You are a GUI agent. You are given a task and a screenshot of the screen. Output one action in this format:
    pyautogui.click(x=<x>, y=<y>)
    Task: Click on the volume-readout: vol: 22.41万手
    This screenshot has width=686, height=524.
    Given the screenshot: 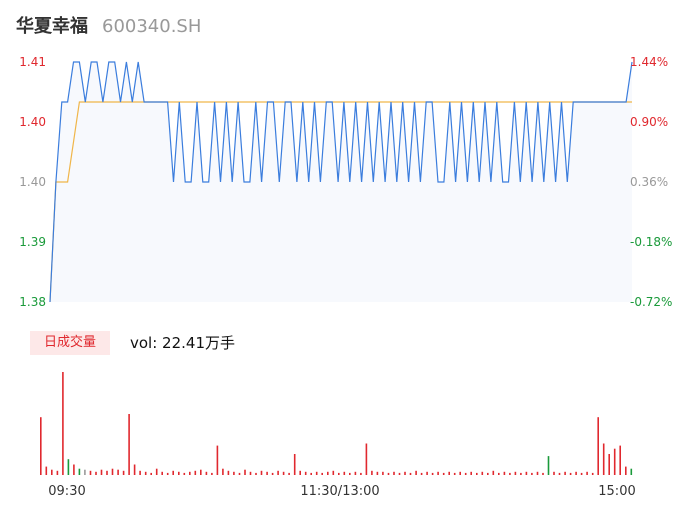 What is the action you would take?
    pyautogui.click(x=182, y=343)
    